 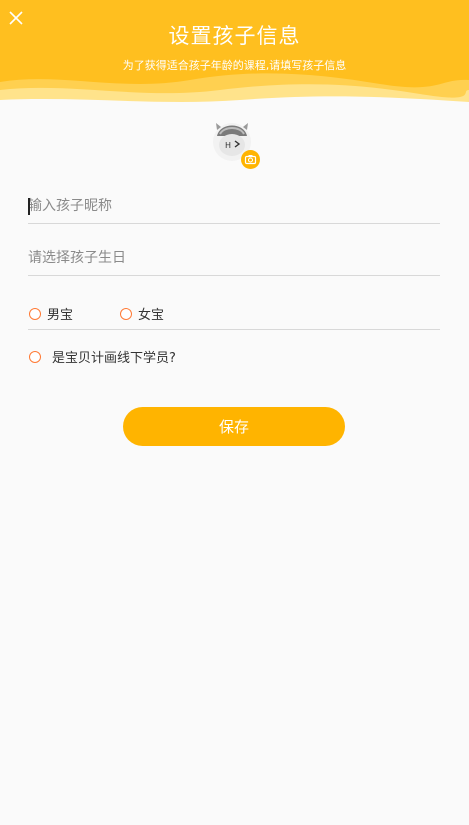 I want to click on gender-radio-boy: 男宝, so click(x=51, y=313).